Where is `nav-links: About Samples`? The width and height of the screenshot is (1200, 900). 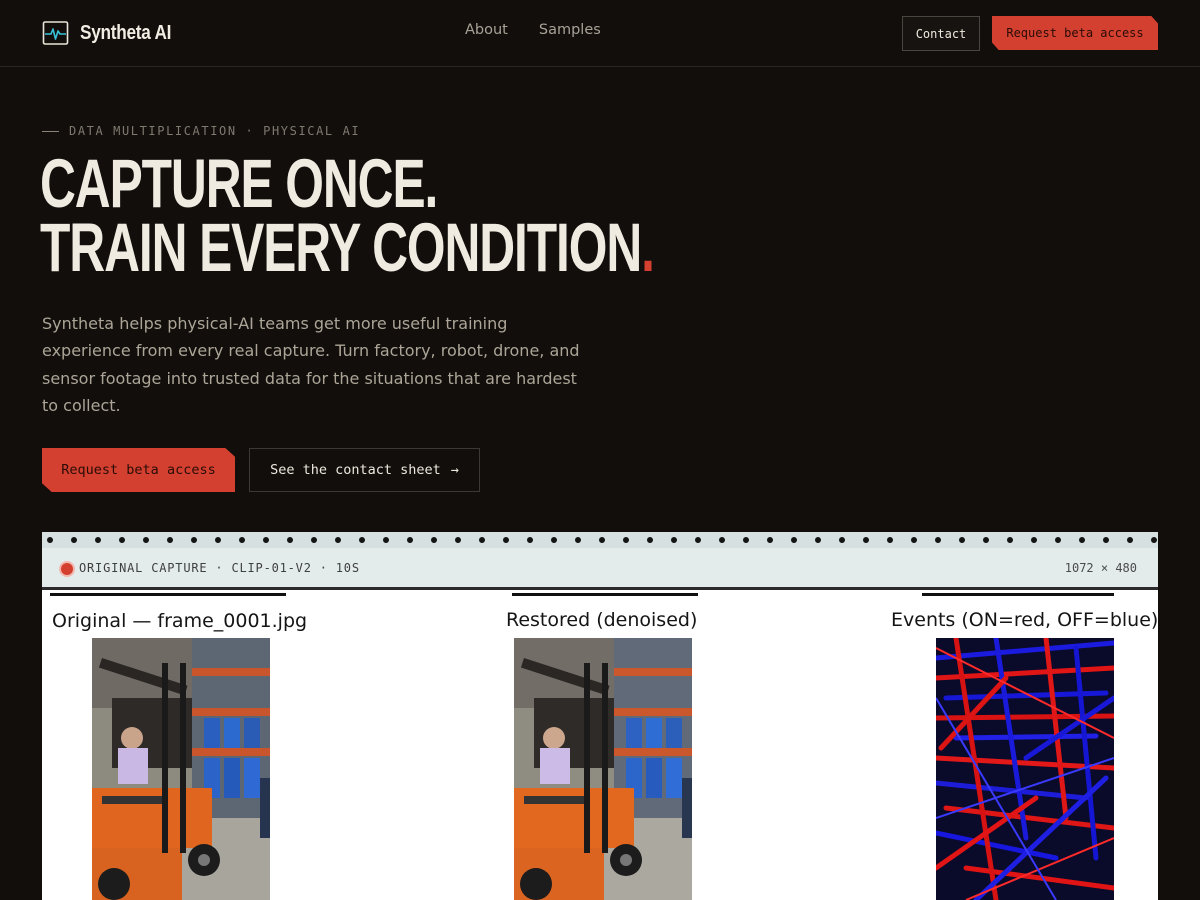 nav-links: About Samples is located at coordinates (533, 30).